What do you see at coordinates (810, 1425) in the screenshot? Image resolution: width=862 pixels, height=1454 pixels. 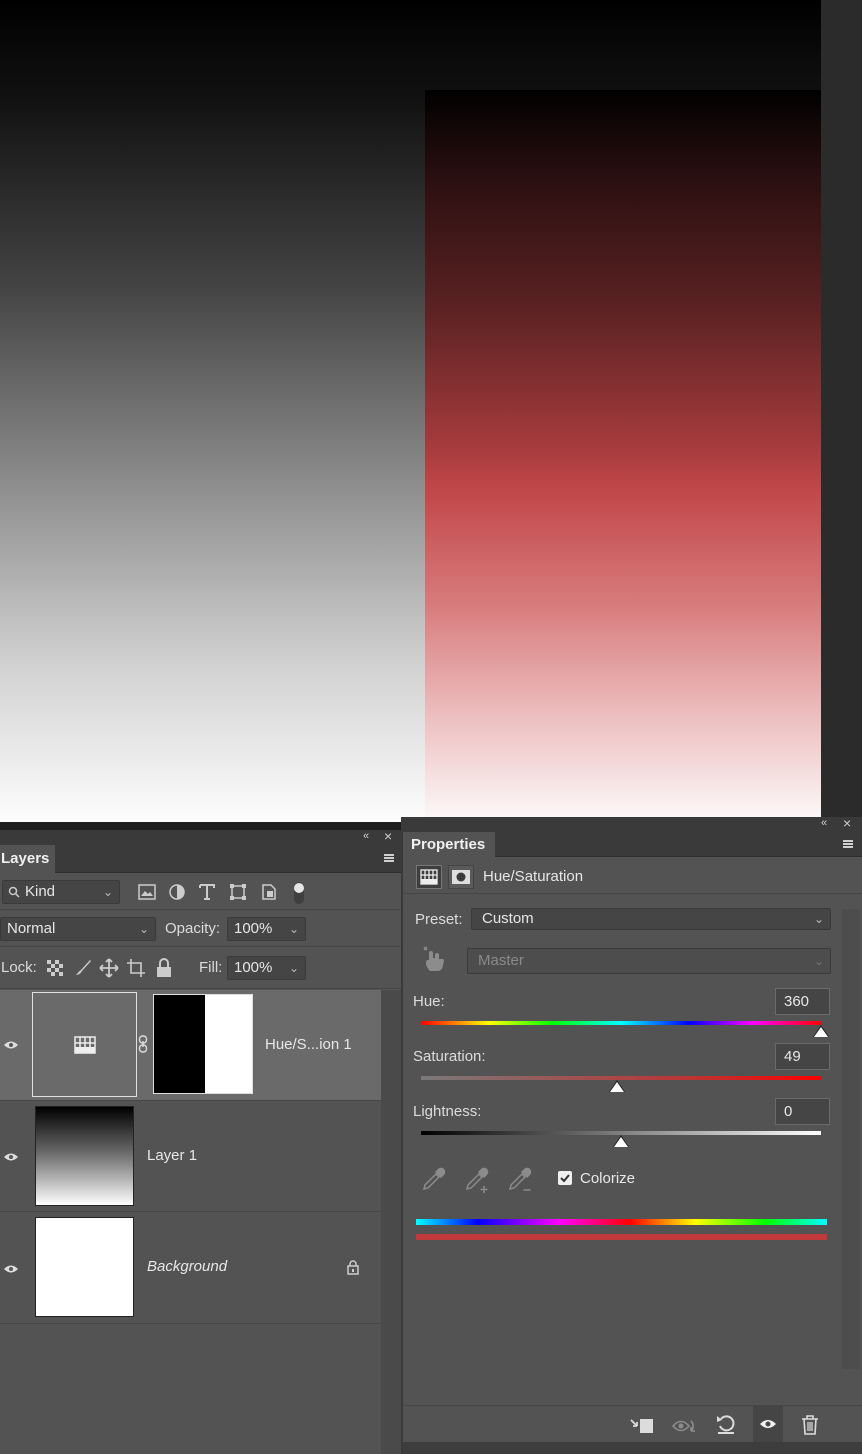 I see `delete-icon` at bounding box center [810, 1425].